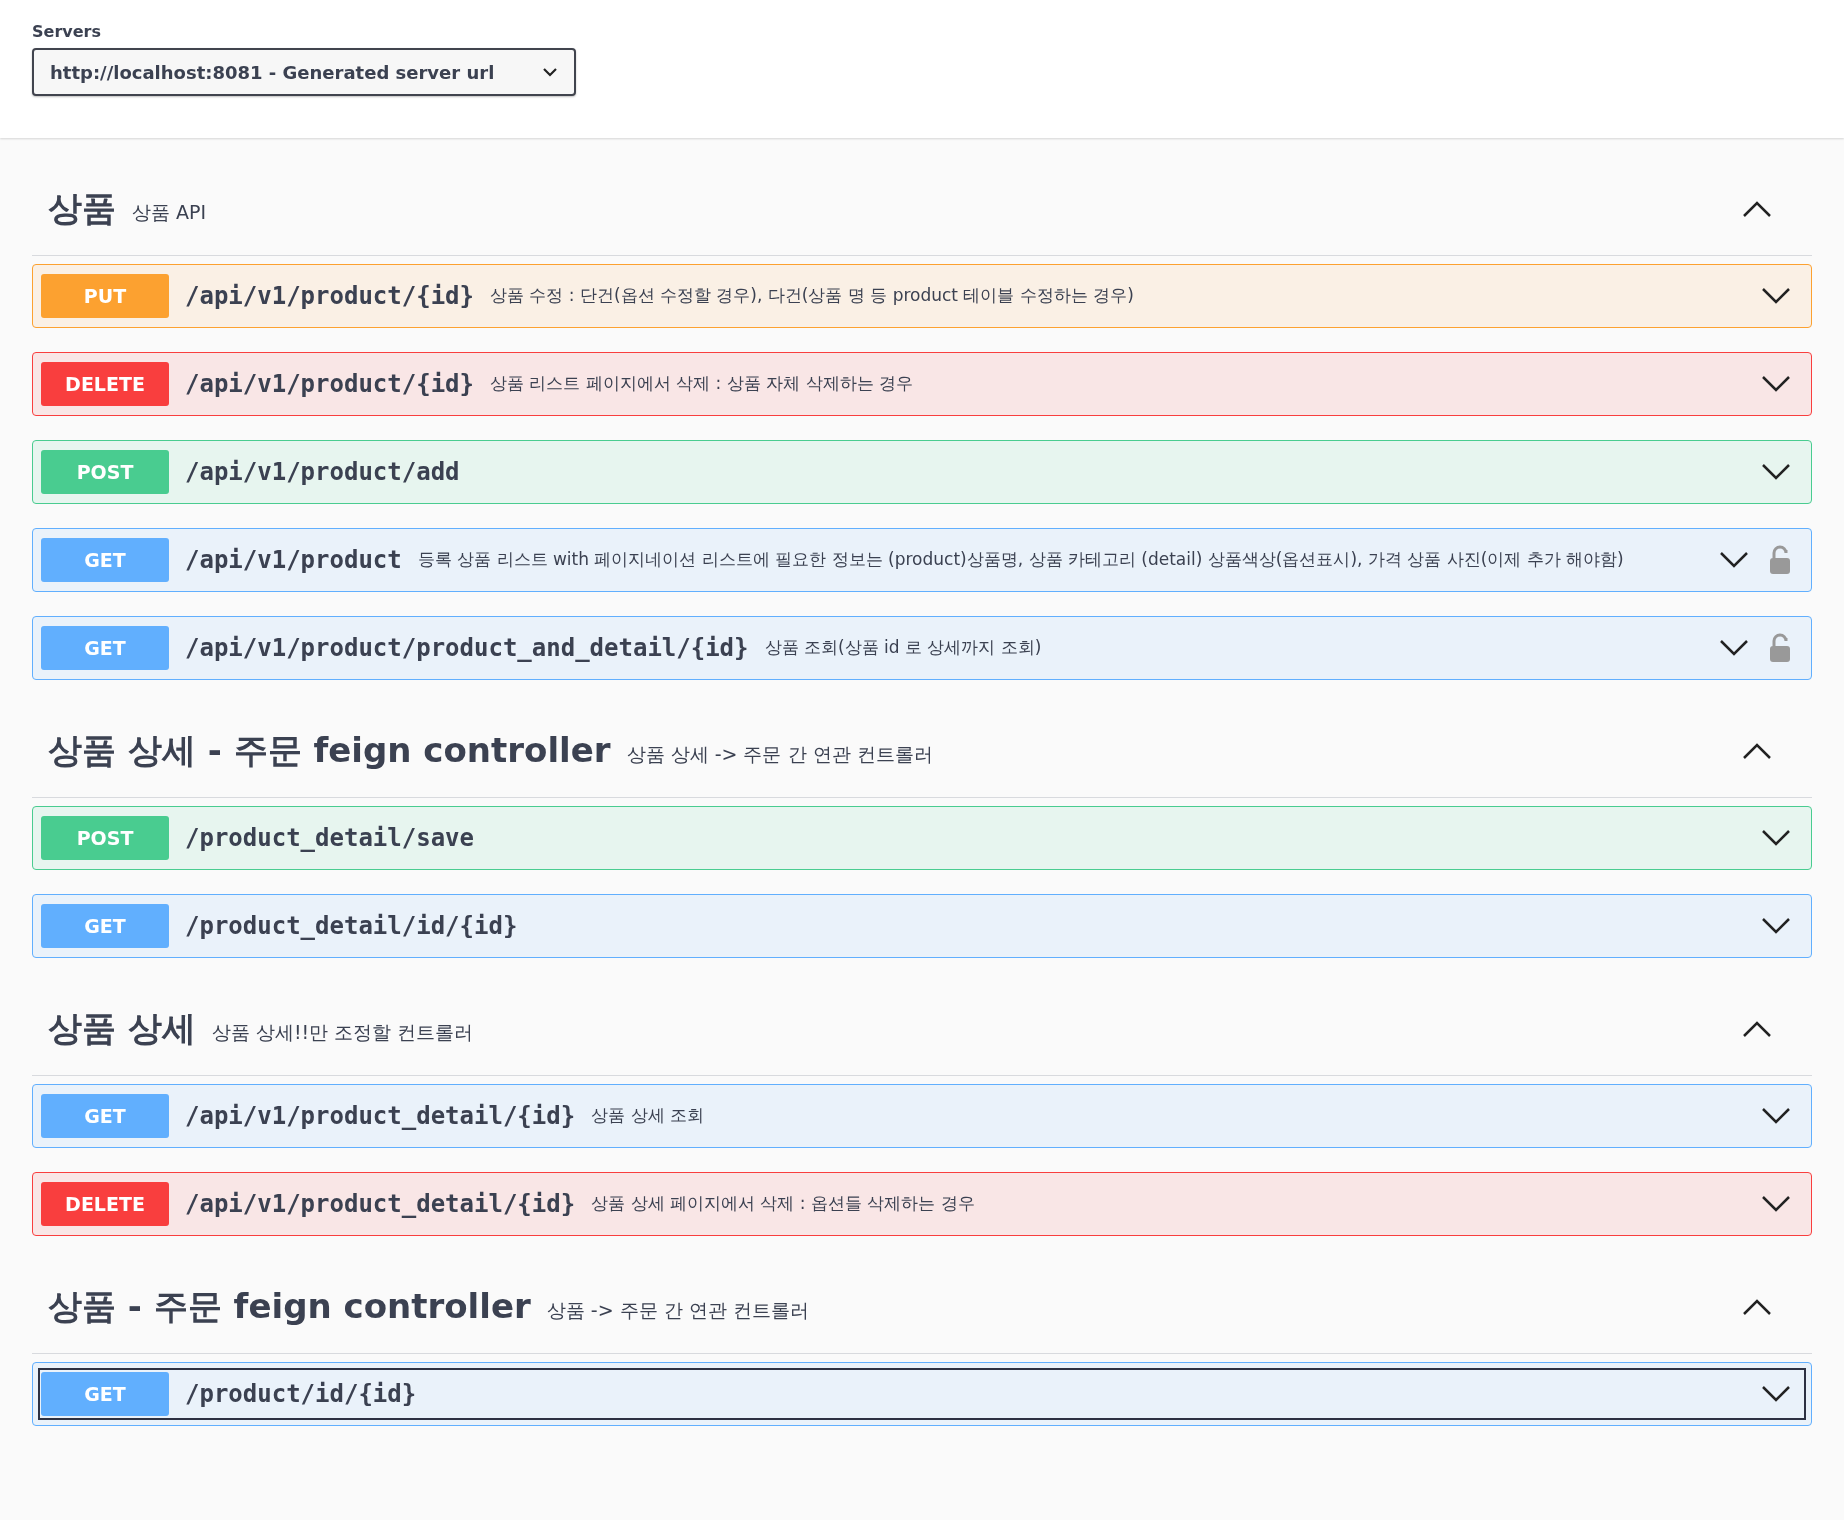 This screenshot has width=1844, height=1520. I want to click on endpoint-path: /api/v1/product/product_and_detail/{id}, so click(467, 648).